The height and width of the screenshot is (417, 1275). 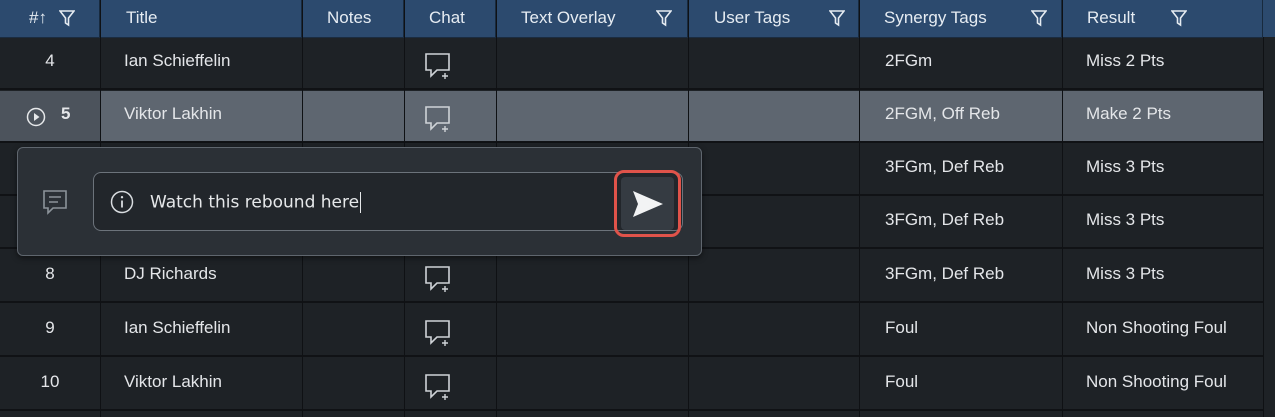 What do you see at coordinates (50, 273) in the screenshot?
I see `row-number: 8` at bounding box center [50, 273].